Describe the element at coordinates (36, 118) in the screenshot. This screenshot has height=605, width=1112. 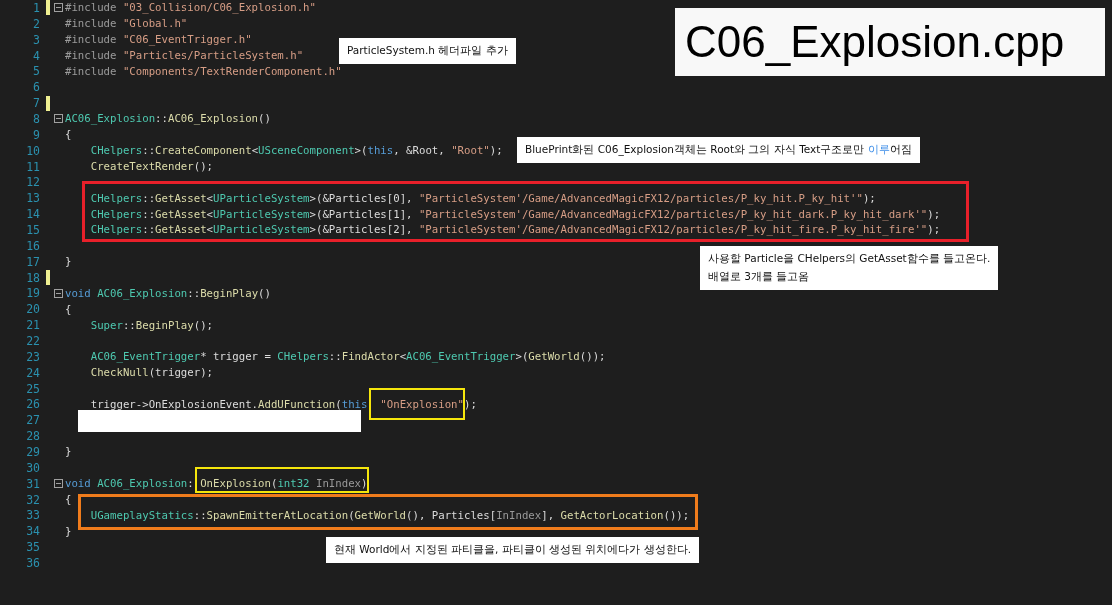
I see `line-number: 8` at that location.